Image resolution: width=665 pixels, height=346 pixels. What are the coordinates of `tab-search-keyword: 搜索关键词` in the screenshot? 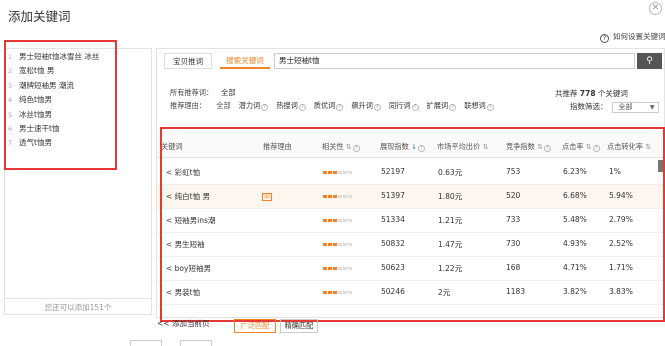 It's located at (245, 61).